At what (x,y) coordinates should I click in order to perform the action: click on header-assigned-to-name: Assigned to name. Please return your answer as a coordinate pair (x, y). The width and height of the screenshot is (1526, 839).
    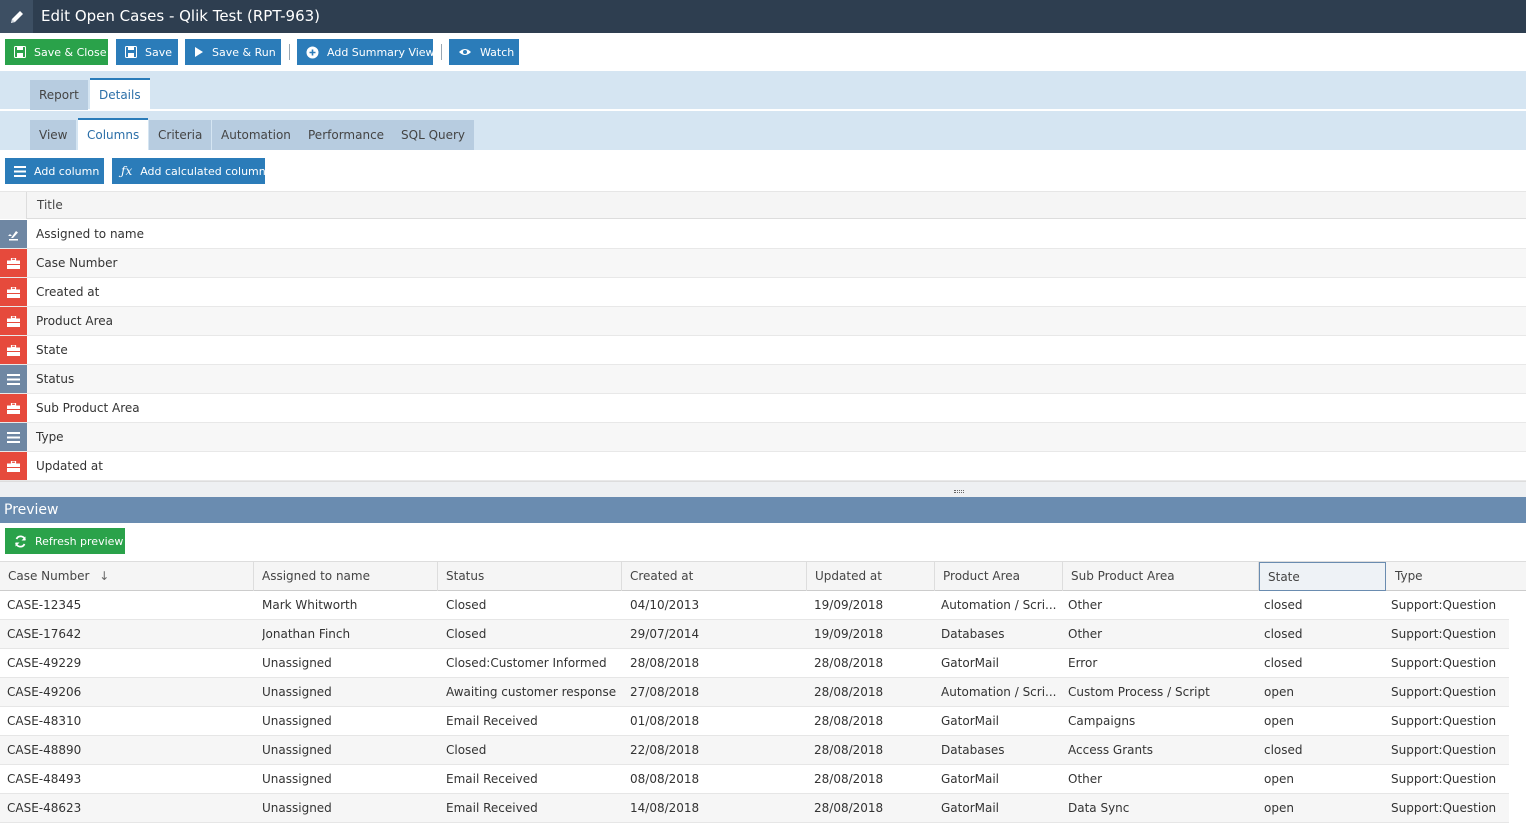
    Looking at the image, I should click on (346, 576).